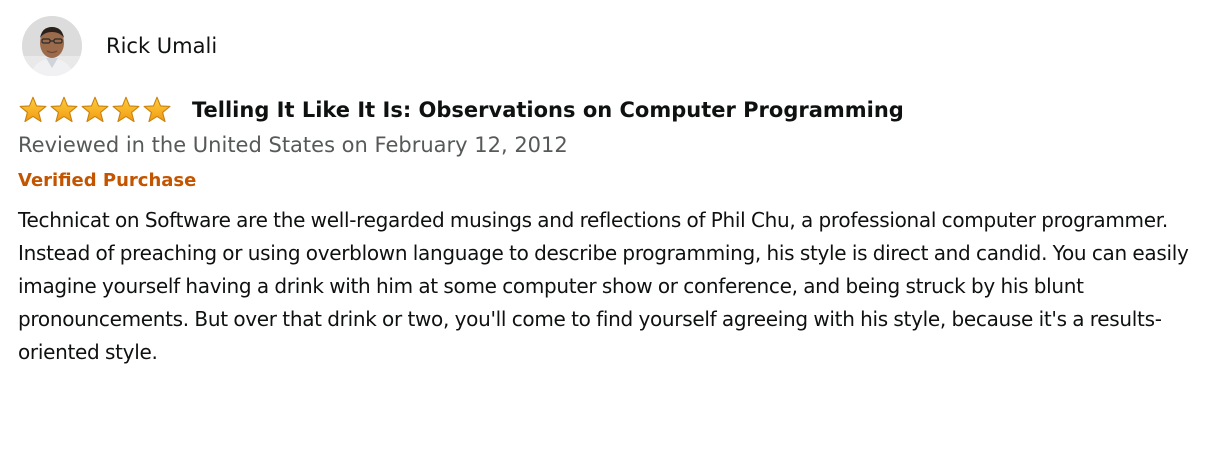 This screenshot has height=460, width=1208. I want to click on verified-purchase-badge: Verified Purchase, so click(604, 181).